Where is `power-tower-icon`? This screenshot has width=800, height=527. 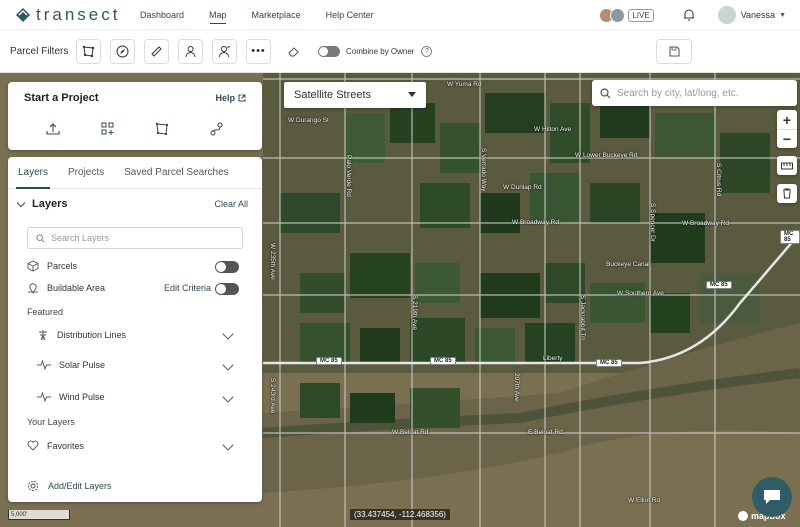 power-tower-icon is located at coordinates (43, 335).